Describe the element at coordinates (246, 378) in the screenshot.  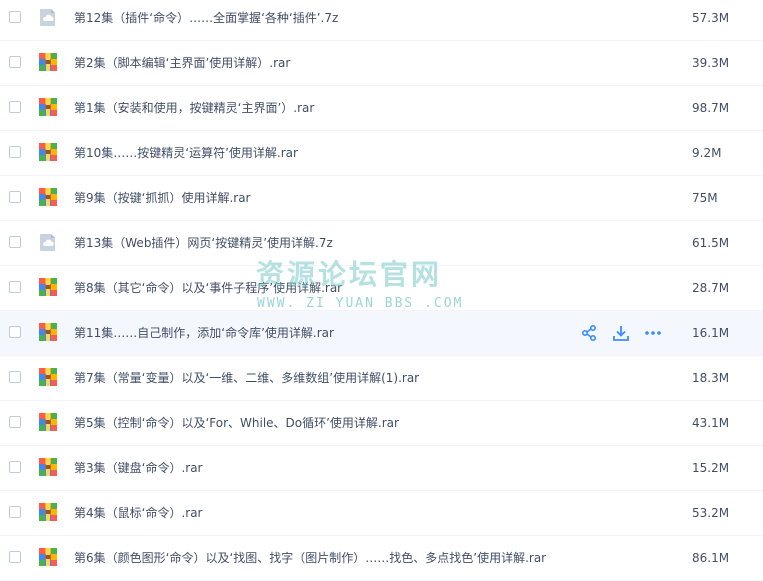
I see `file-name: 第7集（常量‘变量）以及‘一维、二维、多维数组’使用详解(1).rar` at that location.